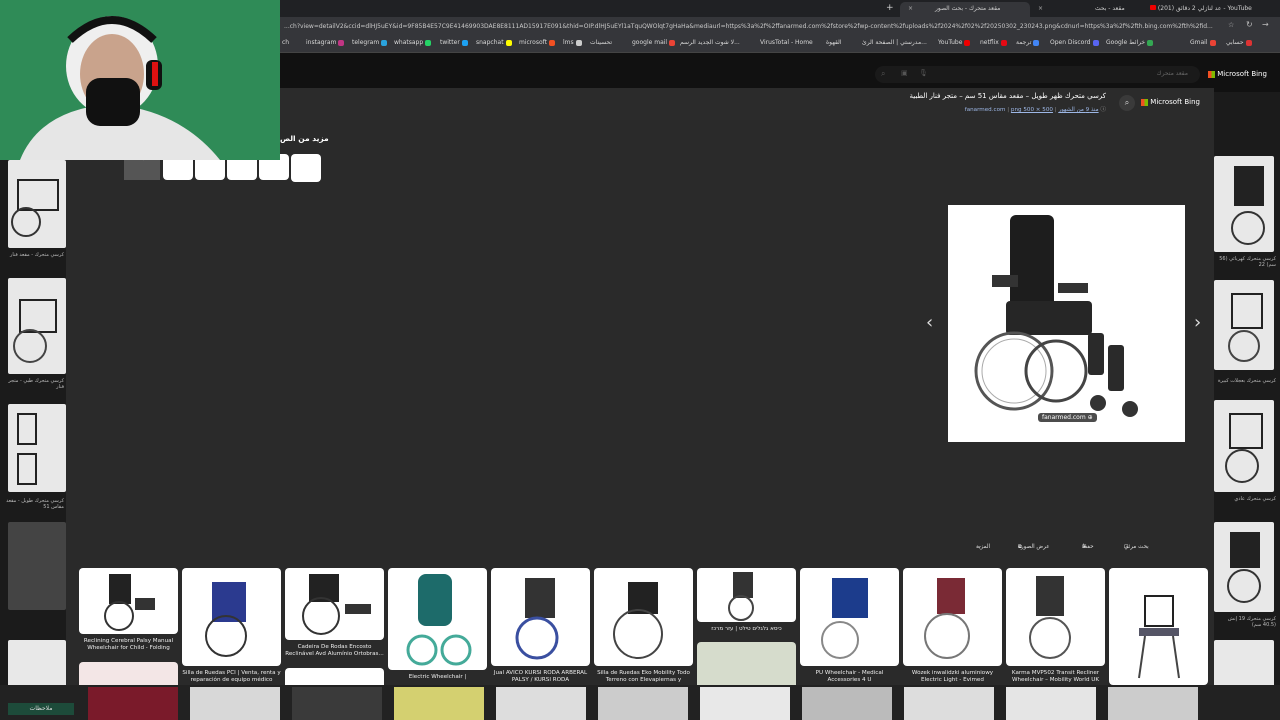 The width and height of the screenshot is (1280, 720). What do you see at coordinates (572, 42) in the screenshot?
I see `bookmark-lms: lms` at bounding box center [572, 42].